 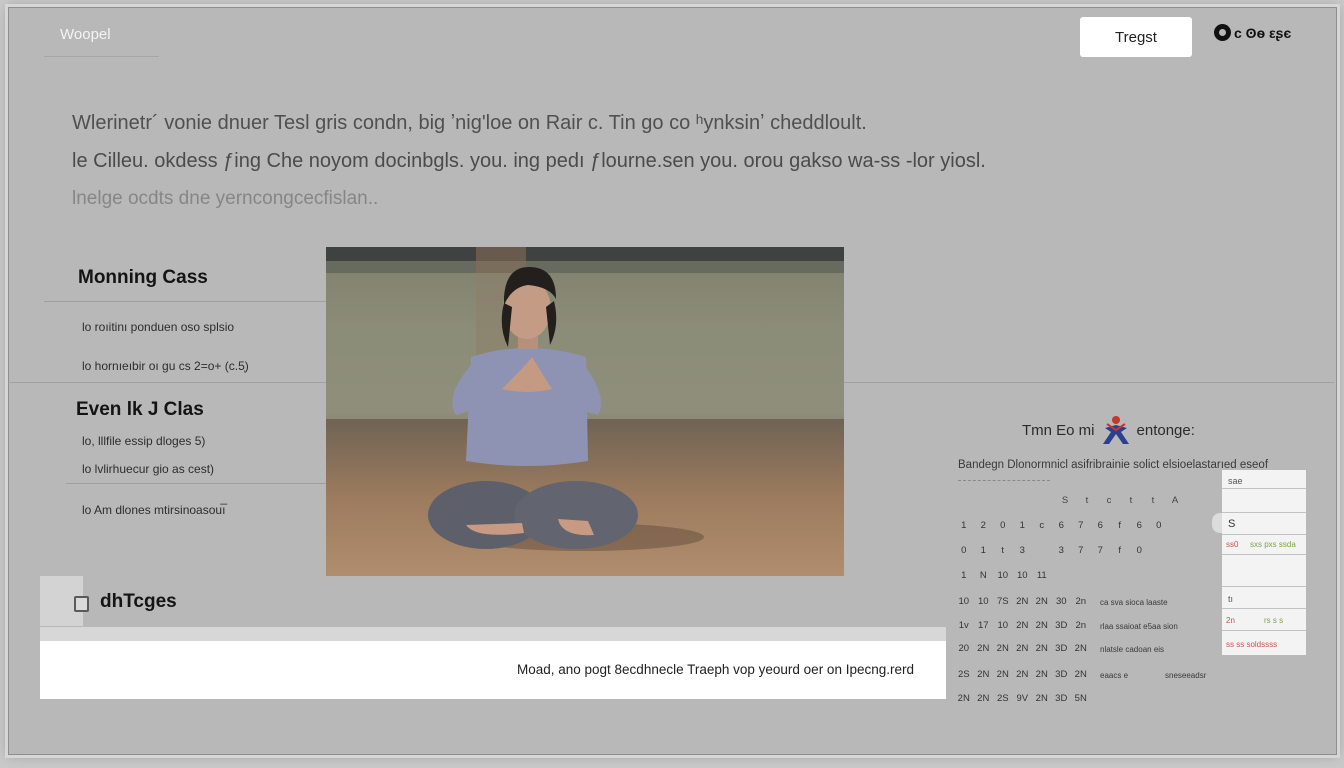 I want to click on app-logo: Woopel, so click(x=85, y=34).